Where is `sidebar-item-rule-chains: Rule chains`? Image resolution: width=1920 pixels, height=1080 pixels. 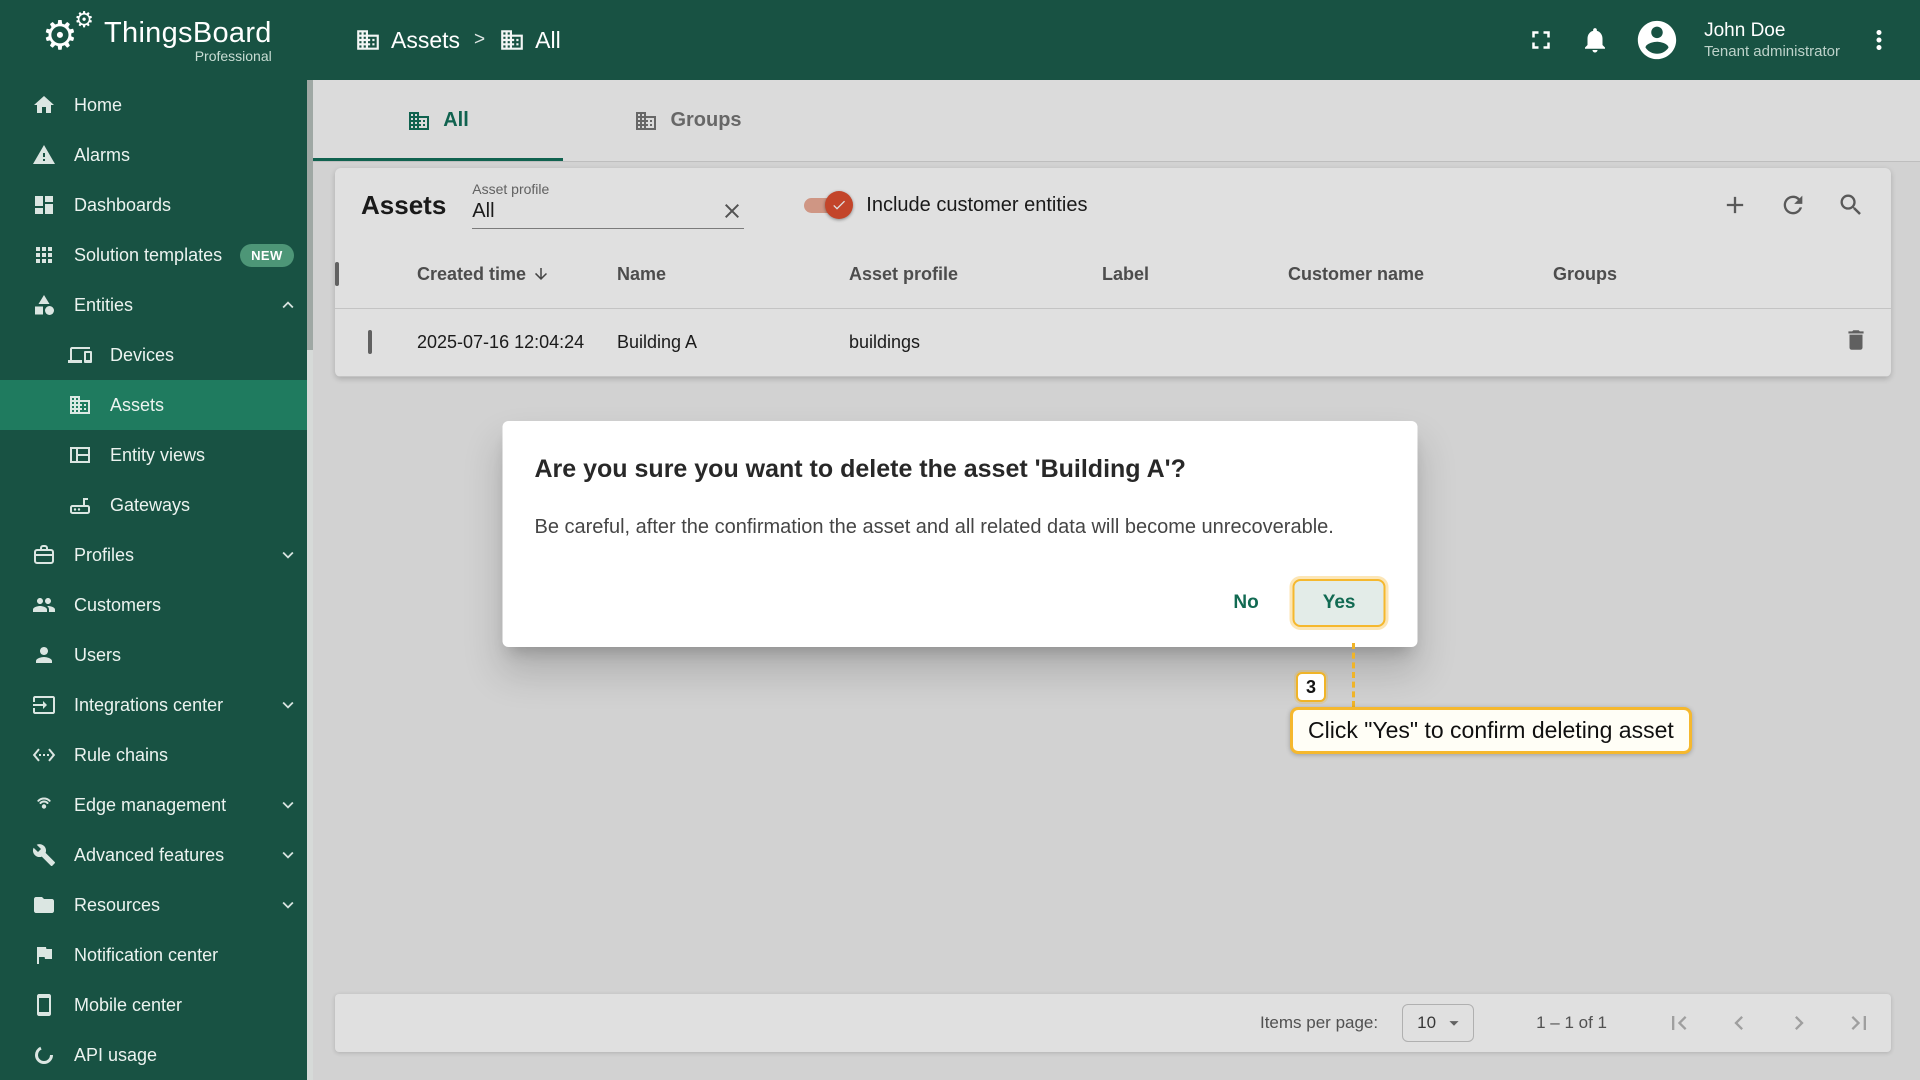 sidebar-item-rule-chains: Rule chains is located at coordinates (156, 755).